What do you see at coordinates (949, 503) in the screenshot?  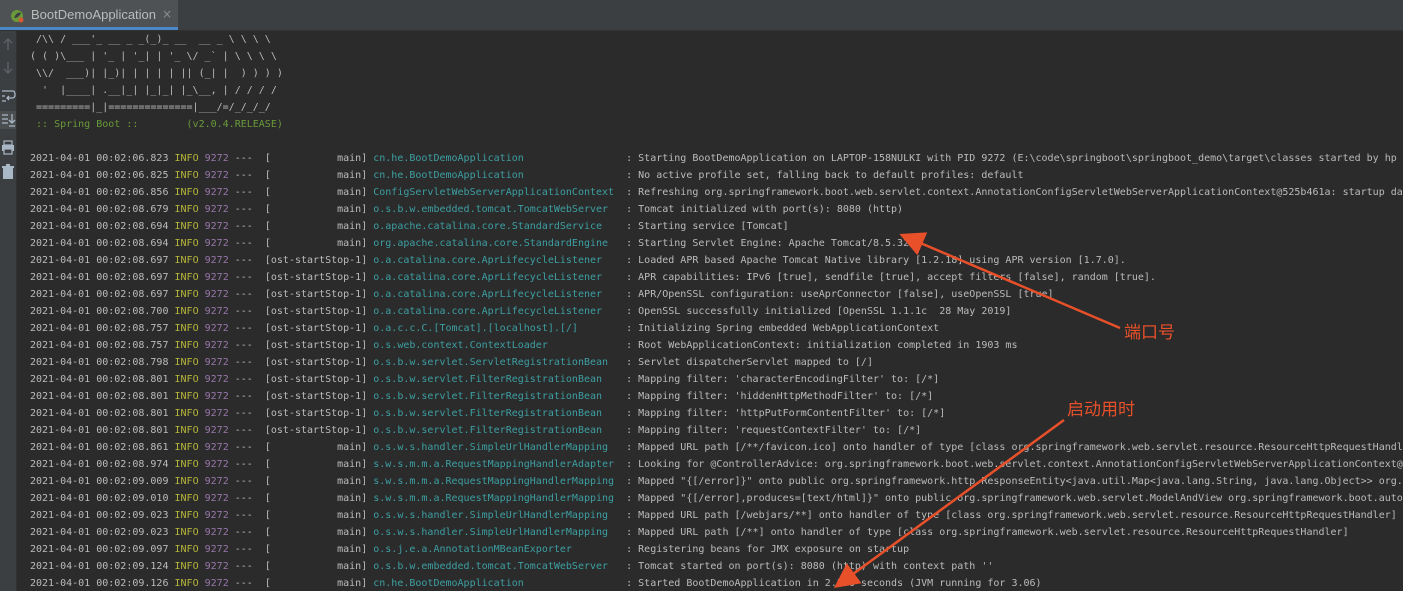 I see `startup-time-arrow` at bounding box center [949, 503].